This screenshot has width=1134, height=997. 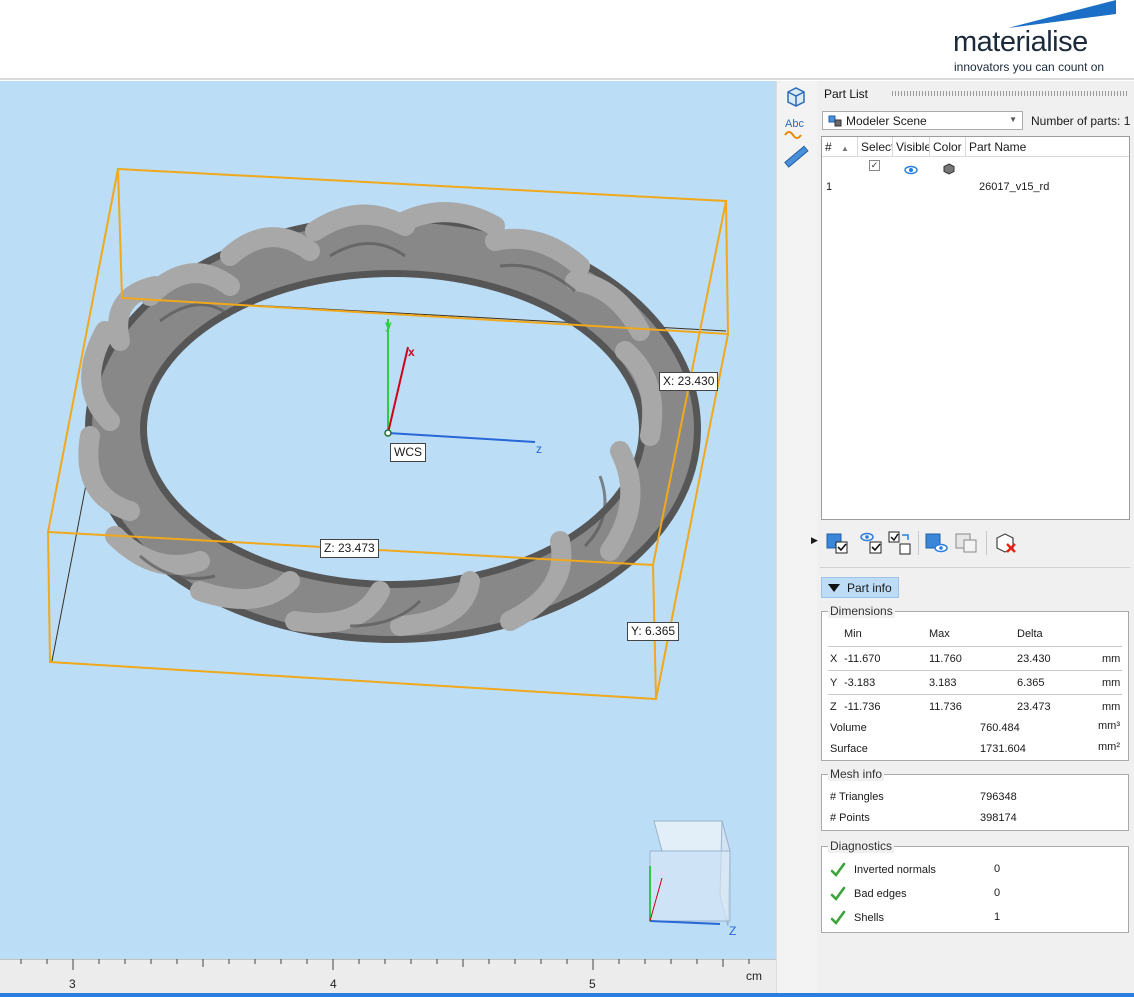 What do you see at coordinates (945, 659) in the screenshot?
I see `dim-x-max: 11.760` at bounding box center [945, 659].